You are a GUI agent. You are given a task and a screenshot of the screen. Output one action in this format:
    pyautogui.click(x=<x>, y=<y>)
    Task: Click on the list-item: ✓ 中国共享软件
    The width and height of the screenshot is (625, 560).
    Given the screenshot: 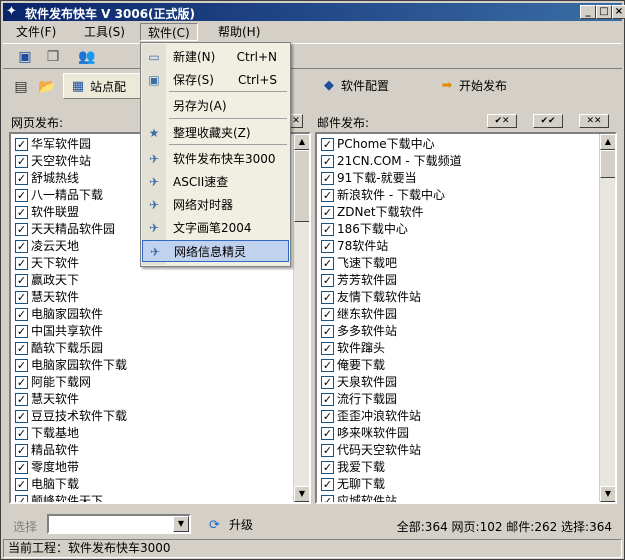 What is the action you would take?
    pyautogui.click(x=70, y=331)
    